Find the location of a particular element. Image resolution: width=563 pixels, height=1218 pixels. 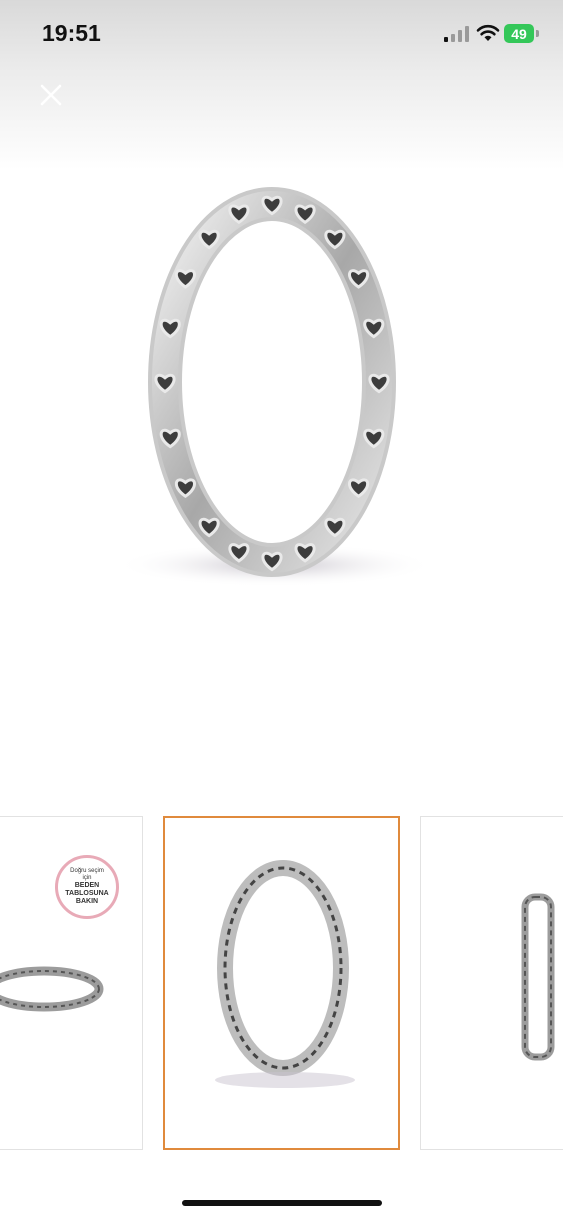

home-indicator is located at coordinates (282, 1203).